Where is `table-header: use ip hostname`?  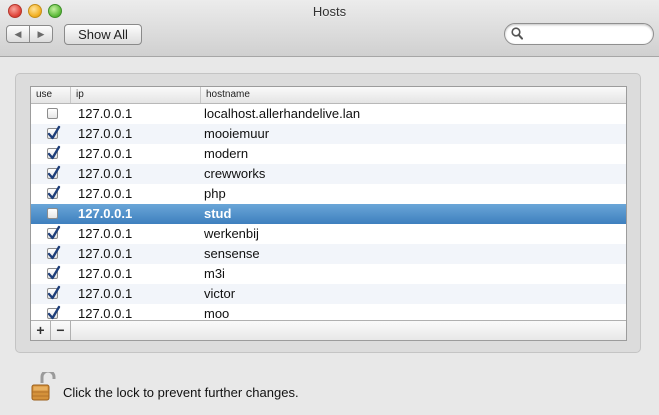
table-header: use ip hostname is located at coordinates (328, 95).